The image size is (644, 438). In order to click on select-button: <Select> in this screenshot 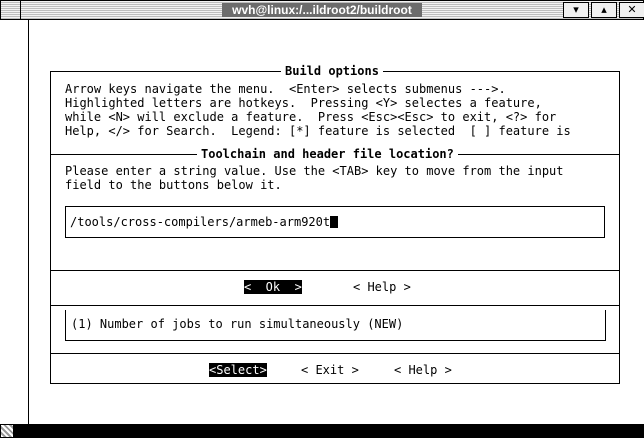, I will do `click(238, 370)`.